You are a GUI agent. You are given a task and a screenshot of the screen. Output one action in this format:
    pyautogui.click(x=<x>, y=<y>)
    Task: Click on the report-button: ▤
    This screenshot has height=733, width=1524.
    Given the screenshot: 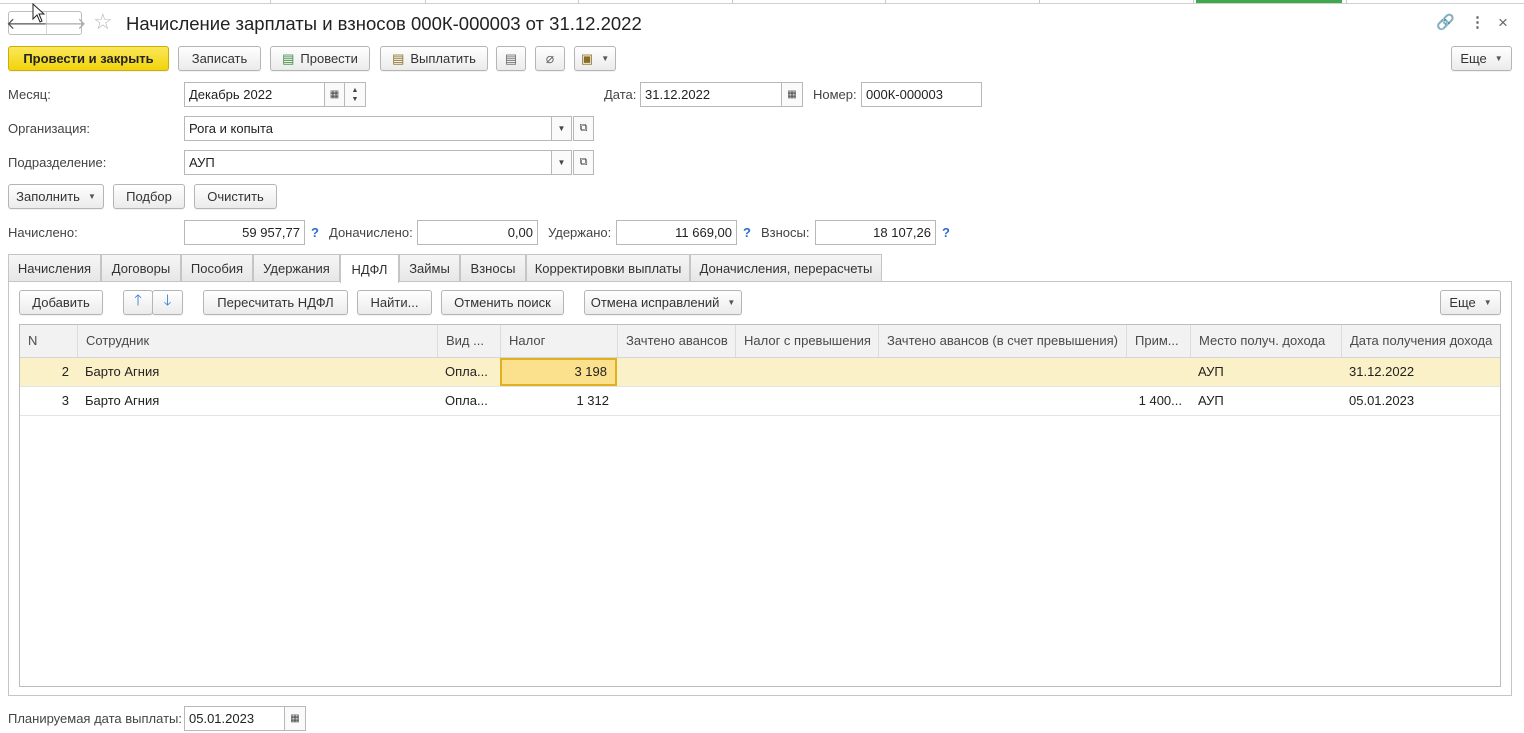 What is the action you would take?
    pyautogui.click(x=511, y=58)
    